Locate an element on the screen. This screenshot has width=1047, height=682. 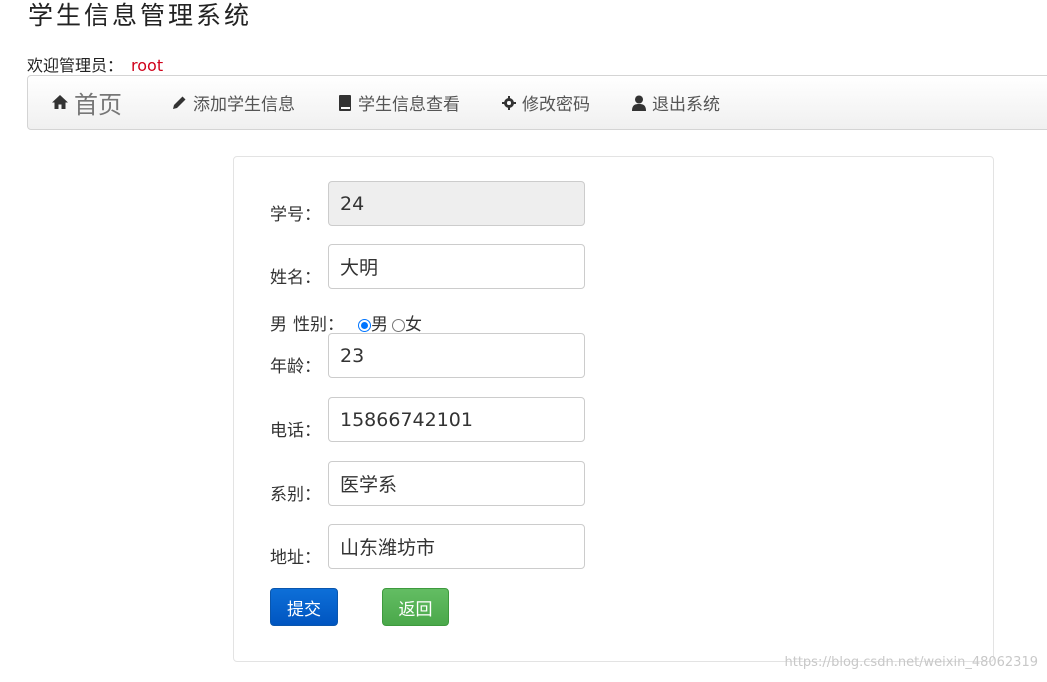
submit-button: 提交 is located at coordinates (304, 607).